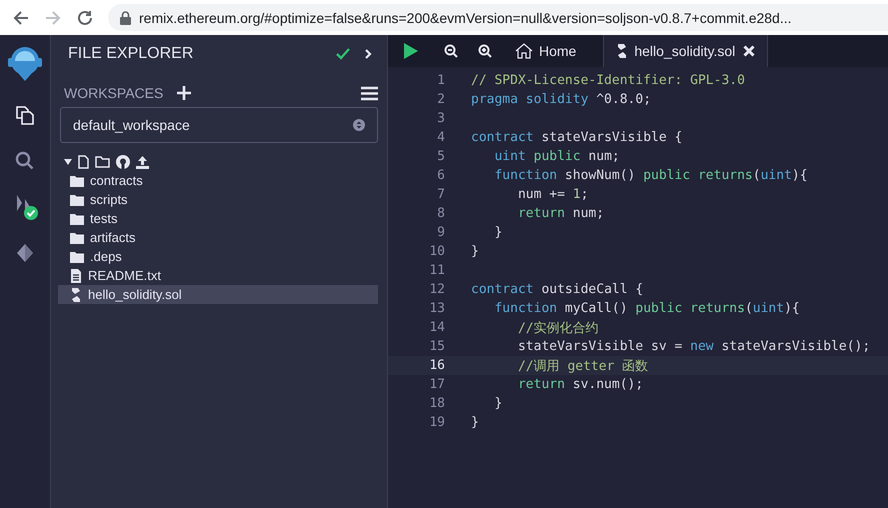 The image size is (888, 508). Describe the element at coordinates (440, 137) in the screenshot. I see `line-number: 4` at that location.